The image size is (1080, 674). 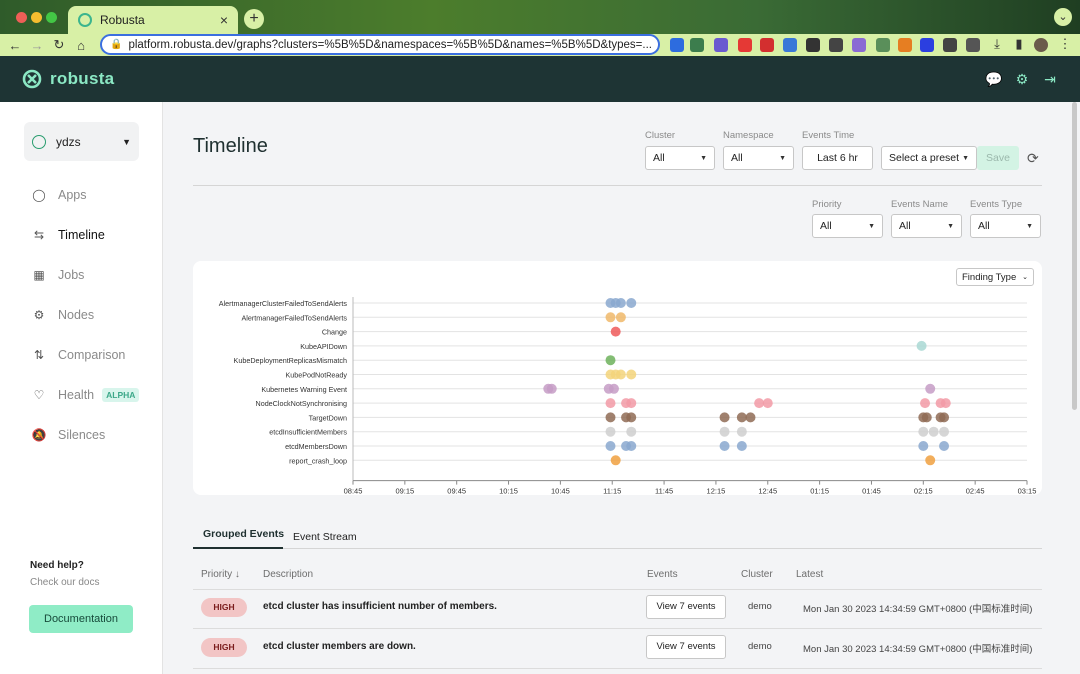 What do you see at coordinates (71, 275) in the screenshot?
I see `sidebar-item-label: Jobs` at bounding box center [71, 275].